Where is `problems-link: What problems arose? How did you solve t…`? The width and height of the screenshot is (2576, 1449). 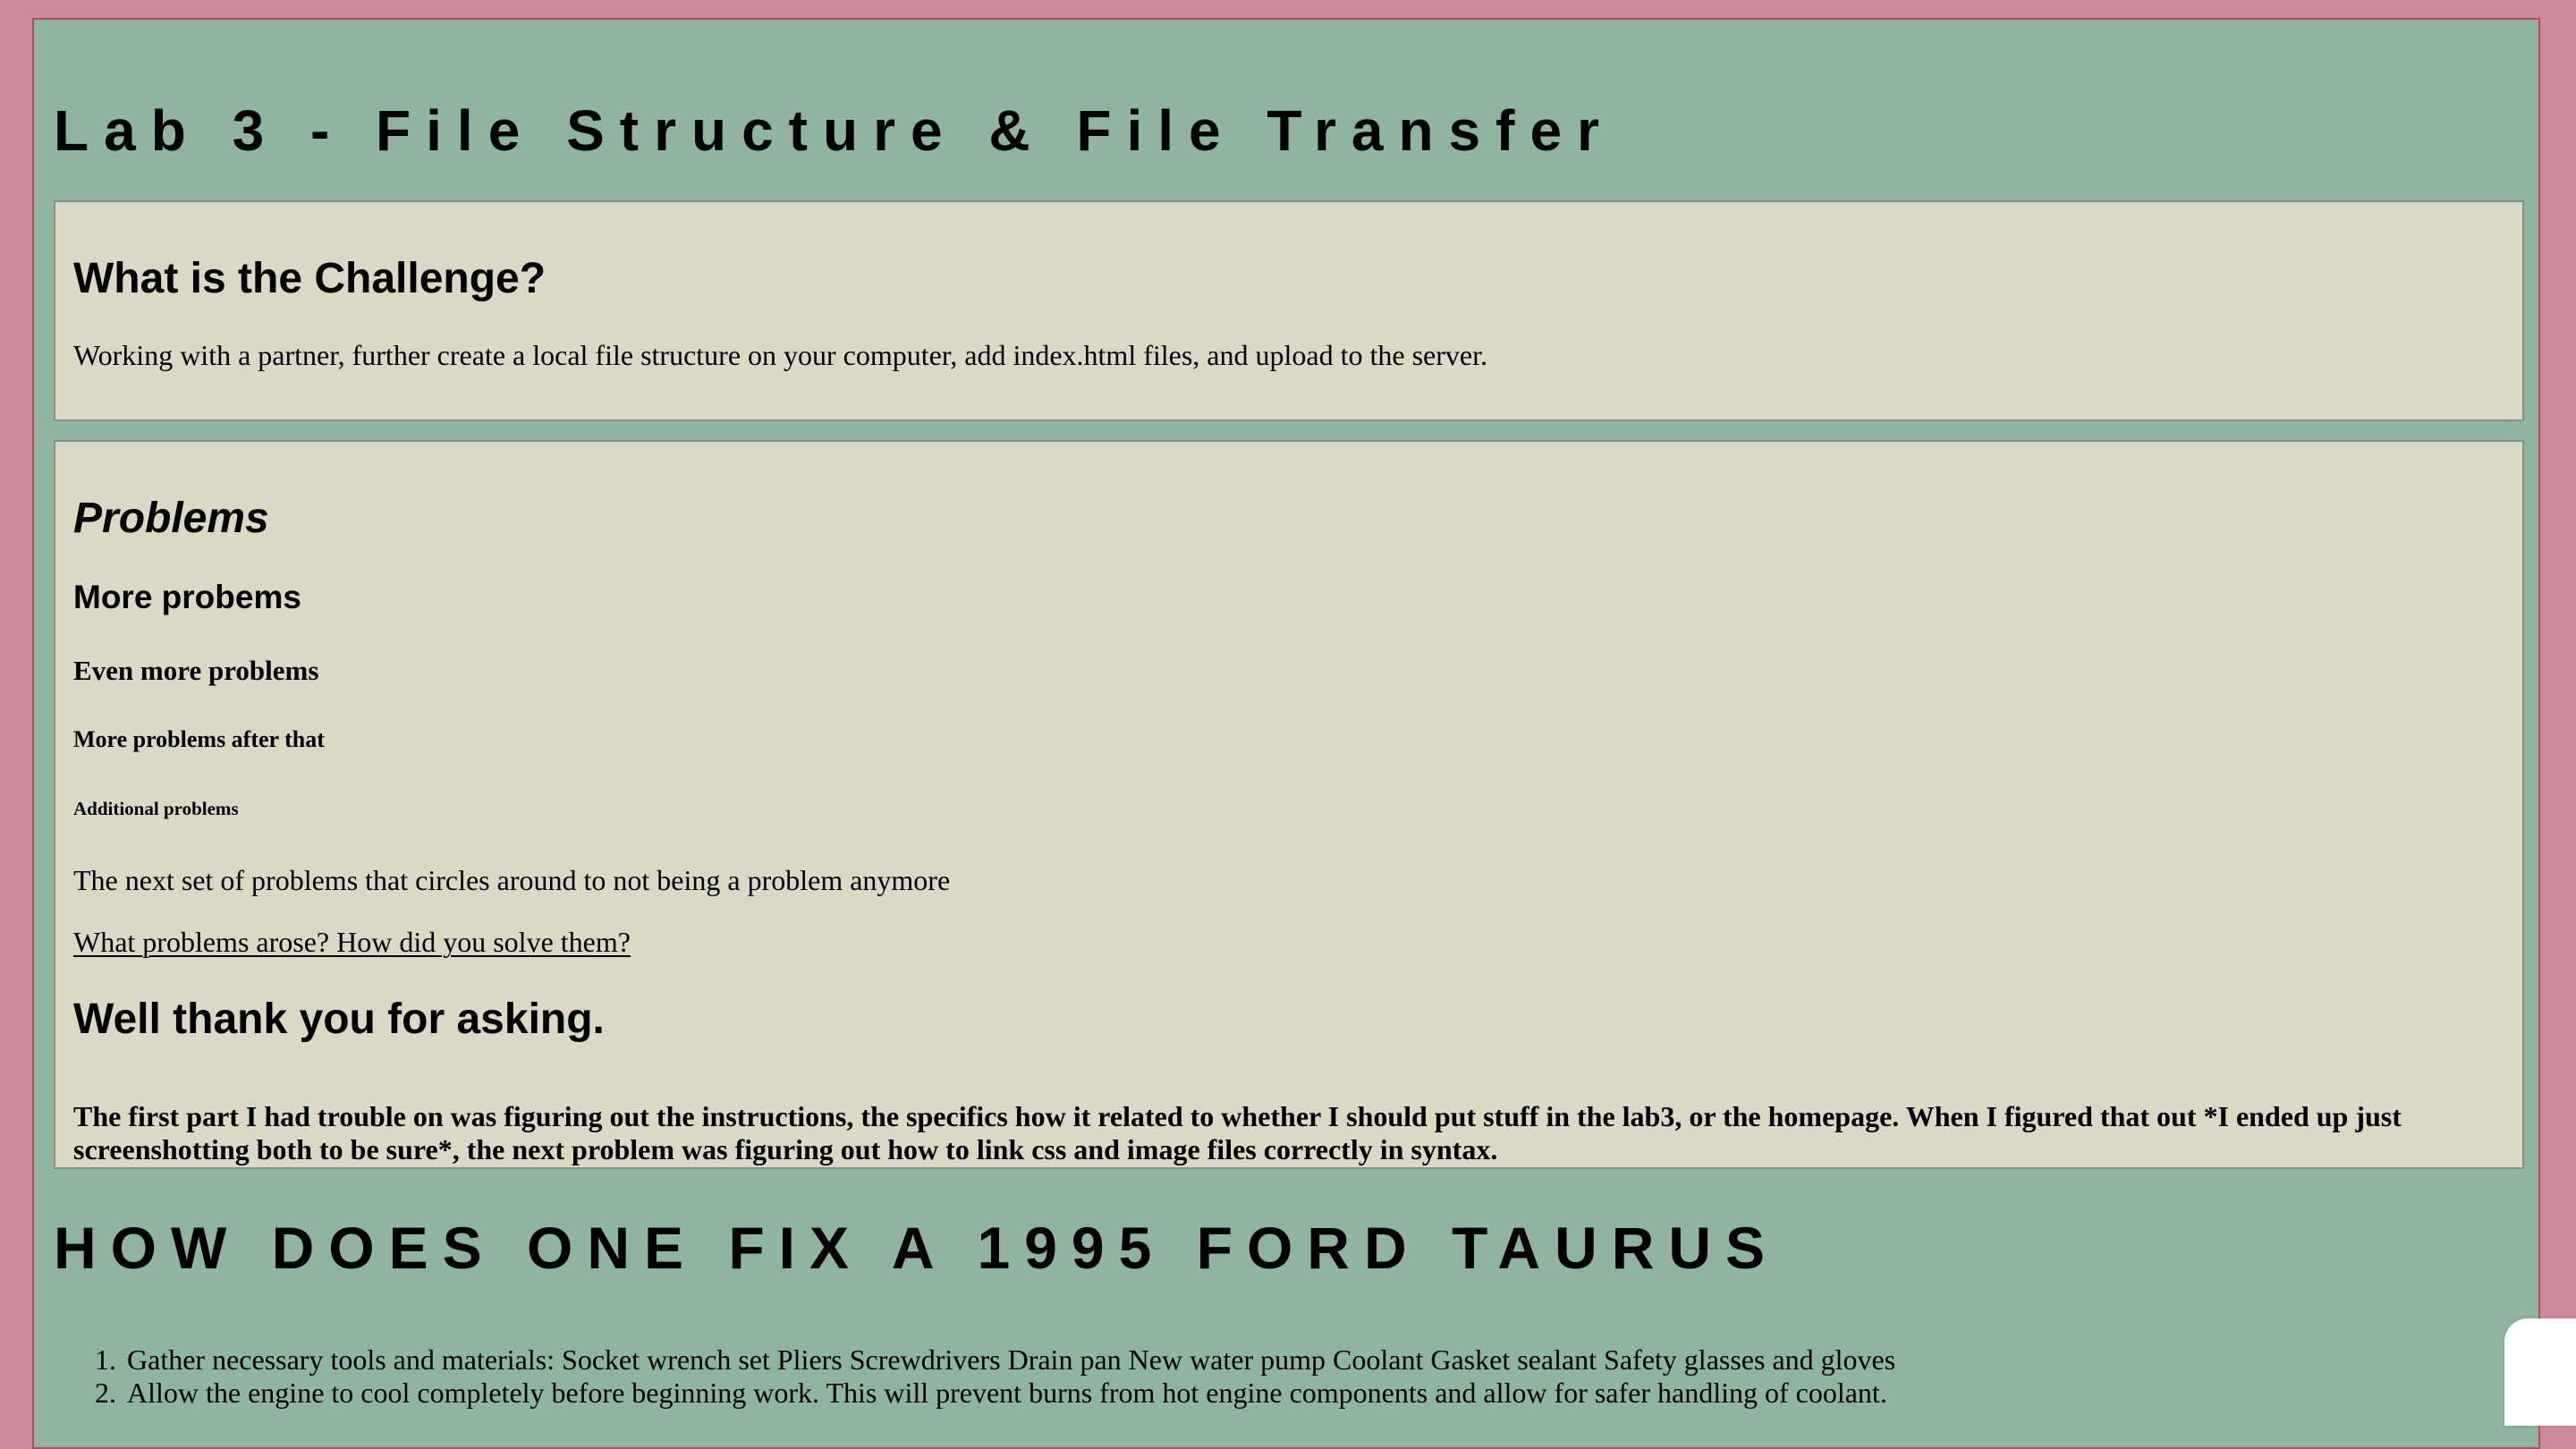
problems-link: What problems arose? How did you solve t… is located at coordinates (352, 942).